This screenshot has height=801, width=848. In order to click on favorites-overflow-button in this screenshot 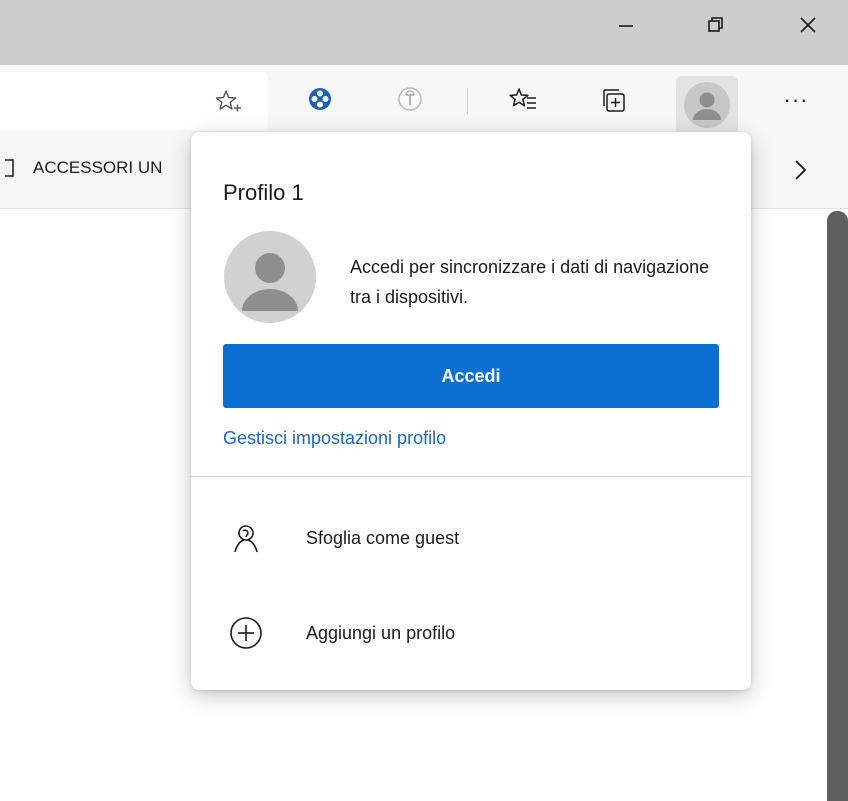, I will do `click(800, 172)`.